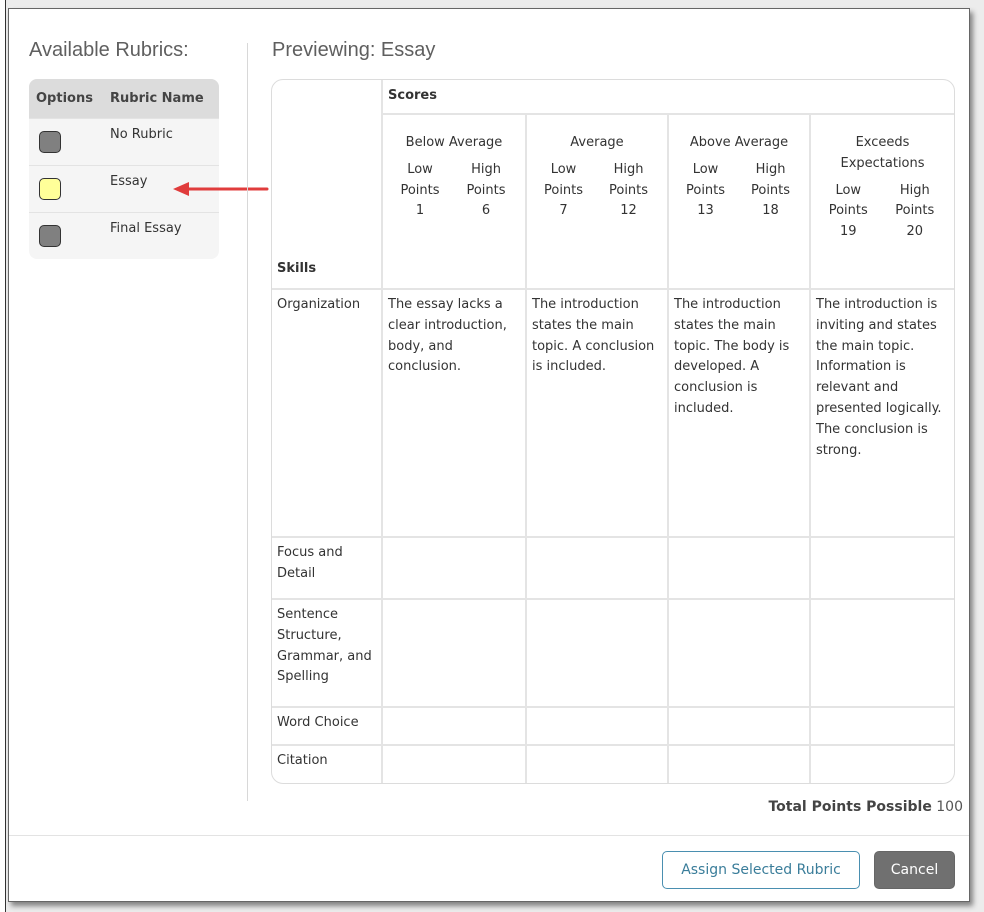  What do you see at coordinates (109, 50) in the screenshot?
I see `available-rubrics-title: Available Rubrics:` at bounding box center [109, 50].